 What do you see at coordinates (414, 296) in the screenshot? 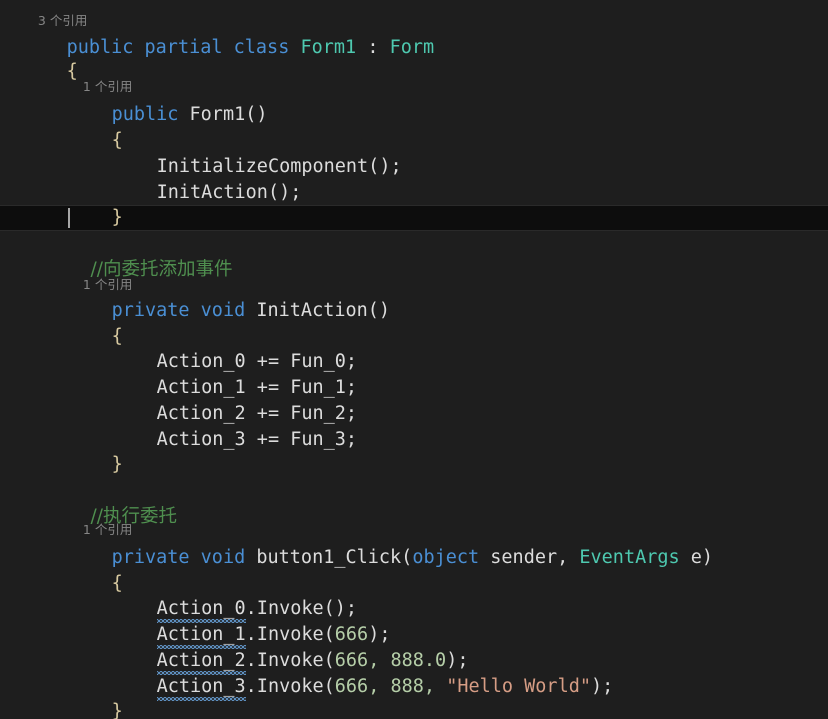
I see `code-line-initaction-signature: private void InitAction()` at bounding box center [414, 296].